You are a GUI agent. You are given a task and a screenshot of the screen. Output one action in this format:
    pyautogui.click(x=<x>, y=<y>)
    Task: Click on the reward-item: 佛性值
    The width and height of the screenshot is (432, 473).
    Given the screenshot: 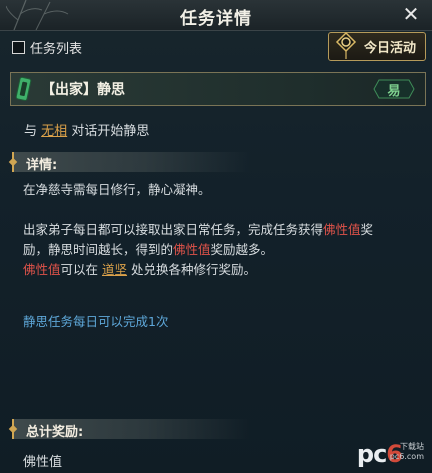 What is the action you would take?
    pyautogui.click(x=43, y=462)
    